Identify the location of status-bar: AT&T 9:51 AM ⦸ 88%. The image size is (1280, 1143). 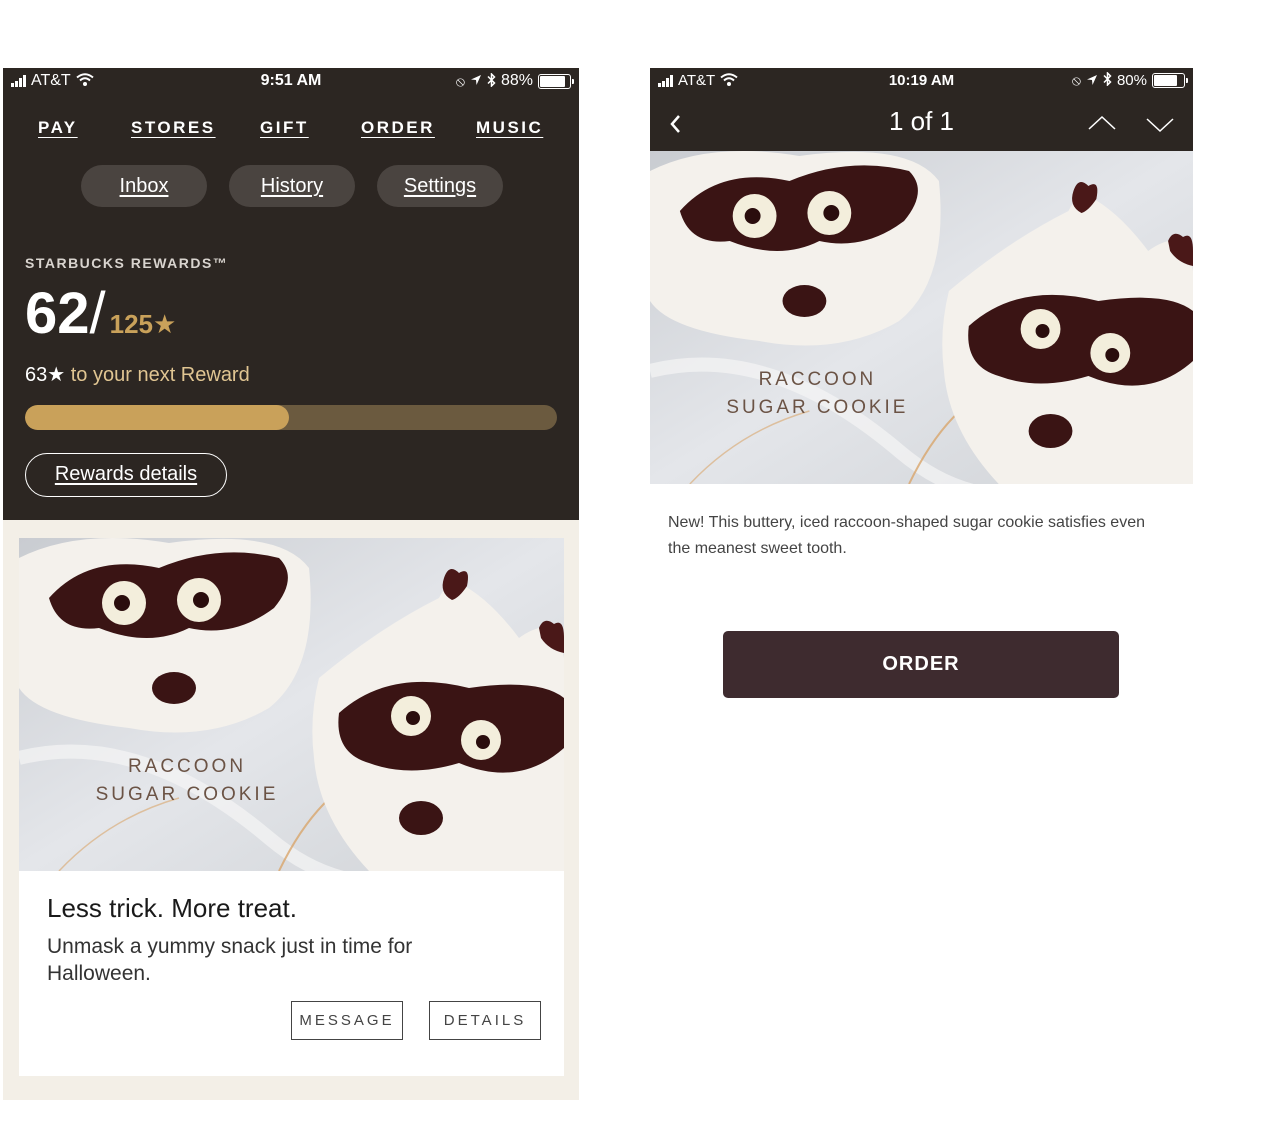
(291, 82).